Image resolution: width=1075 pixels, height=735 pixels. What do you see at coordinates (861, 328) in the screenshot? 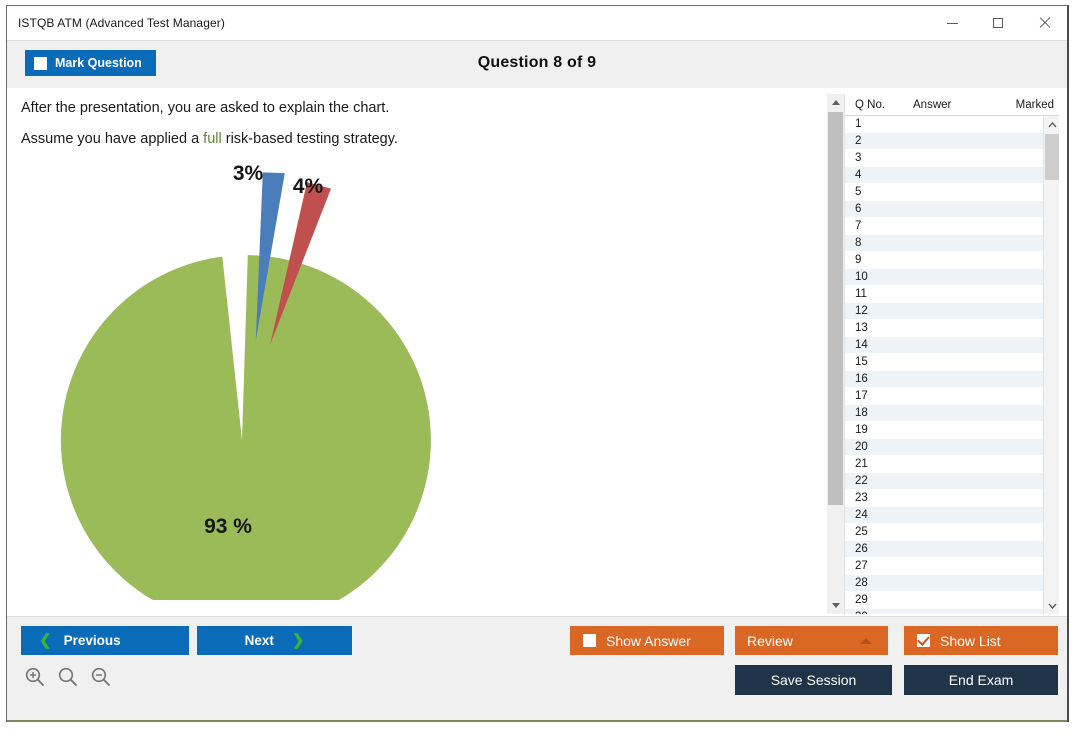
I see `cell-qno: 13` at bounding box center [861, 328].